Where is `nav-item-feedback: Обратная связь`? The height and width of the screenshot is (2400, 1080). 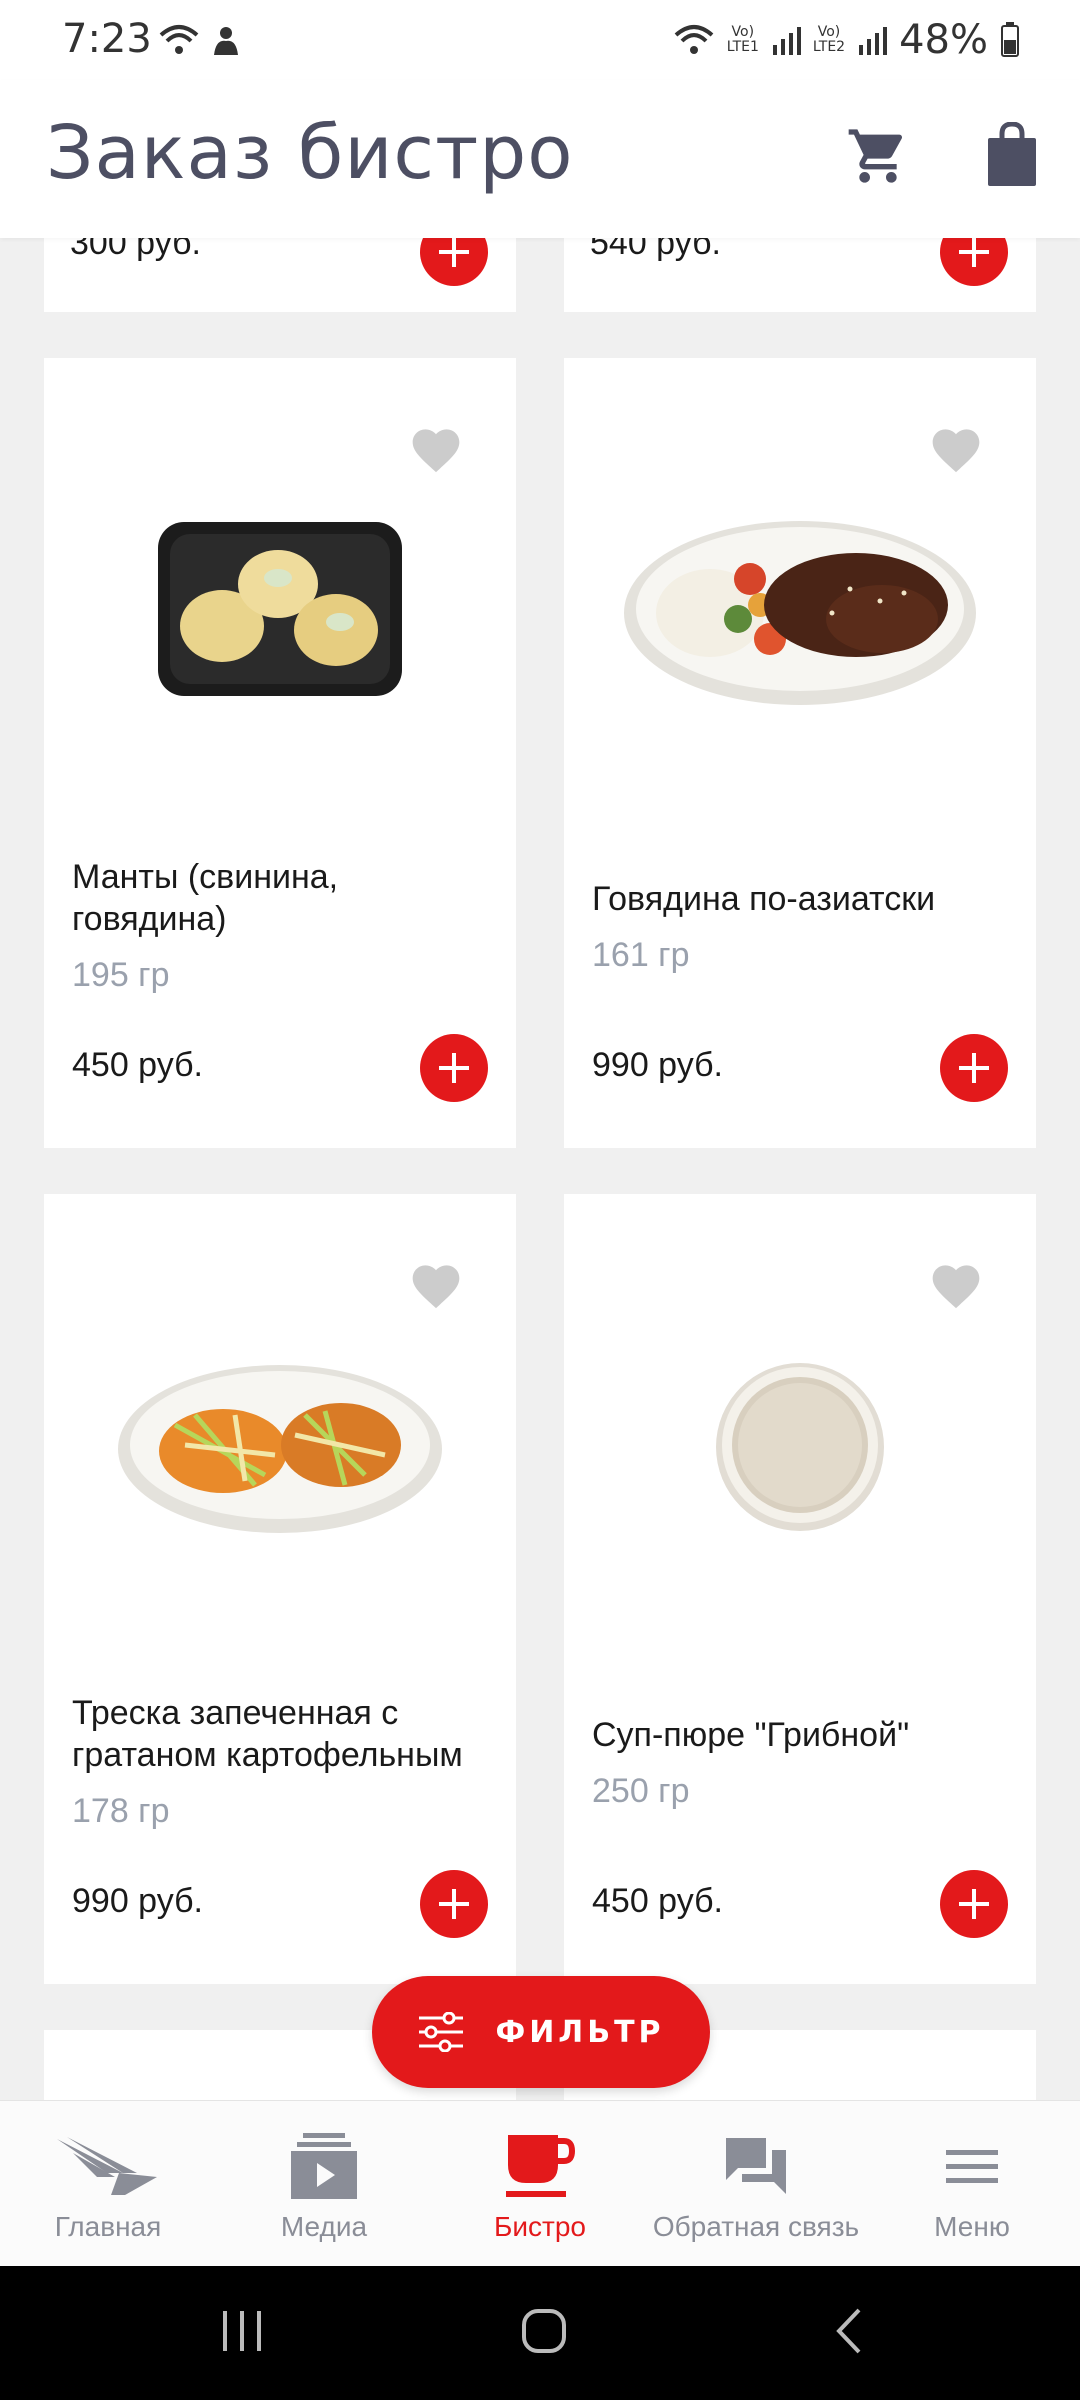 nav-item-feedback: Обратная связь is located at coordinates (756, 2183).